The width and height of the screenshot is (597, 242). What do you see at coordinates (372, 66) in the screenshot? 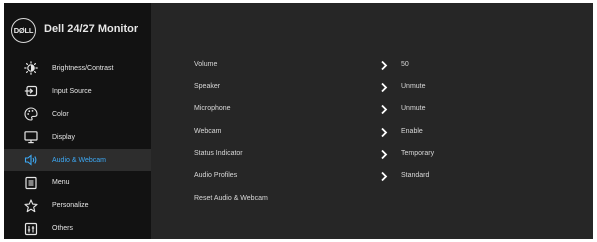
I see `setting-row-volume: Volume 50` at bounding box center [372, 66].